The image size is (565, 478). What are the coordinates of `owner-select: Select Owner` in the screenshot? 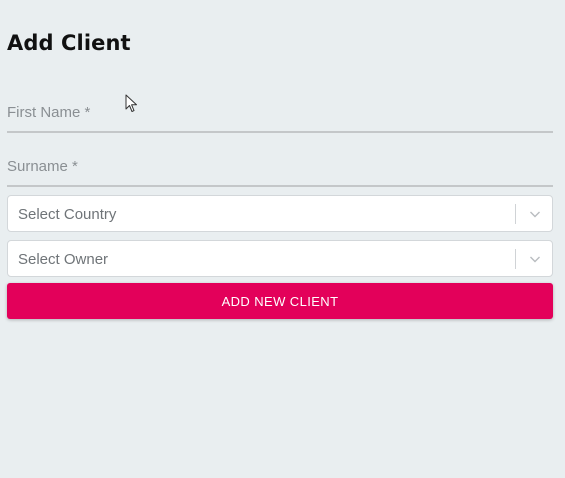 It's located at (280, 258).